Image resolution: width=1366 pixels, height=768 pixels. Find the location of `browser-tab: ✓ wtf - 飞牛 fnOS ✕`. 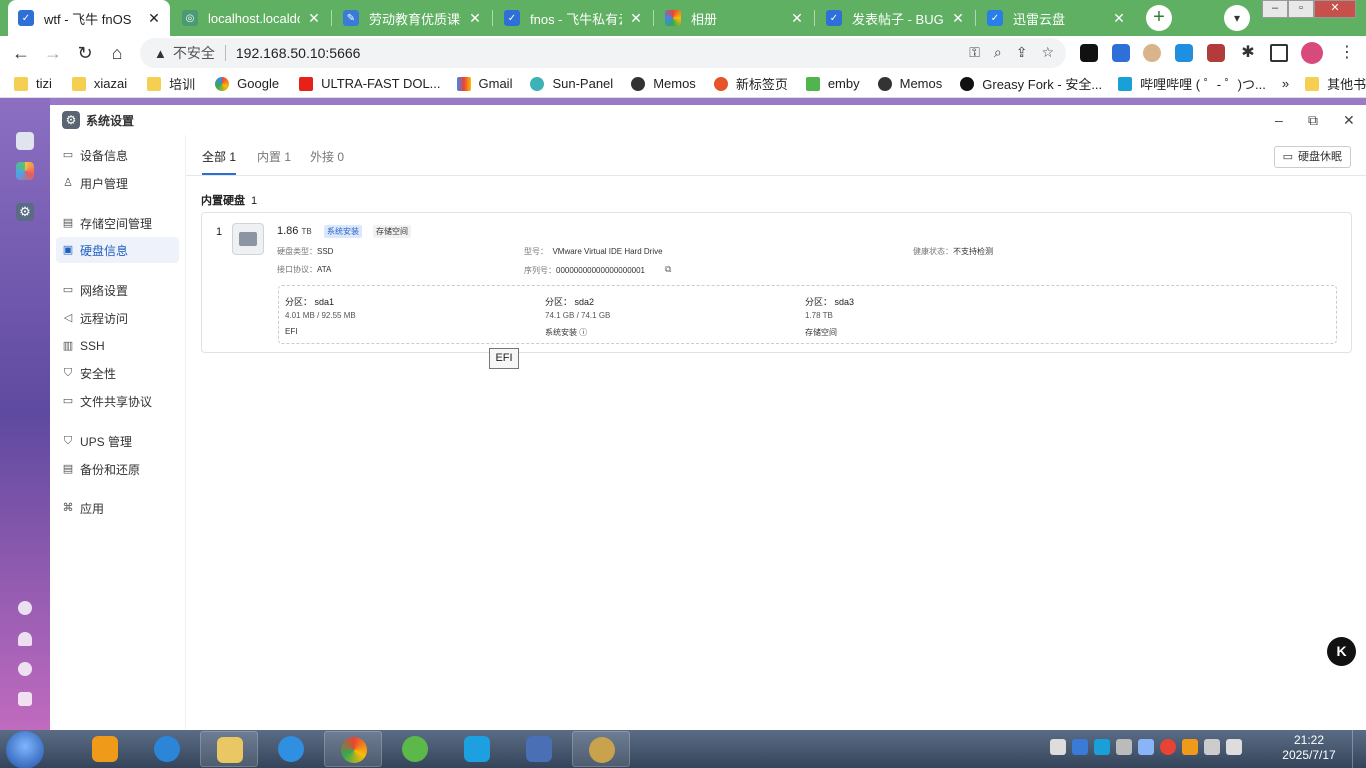

browser-tab: ✓ wtf - 飞牛 fnOS ✕ is located at coordinates (89, 18).